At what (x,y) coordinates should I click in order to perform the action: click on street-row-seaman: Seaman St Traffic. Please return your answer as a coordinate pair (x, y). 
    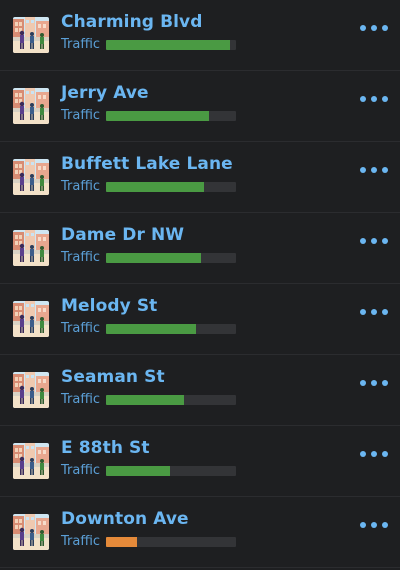
    Looking at the image, I should click on (200, 390).